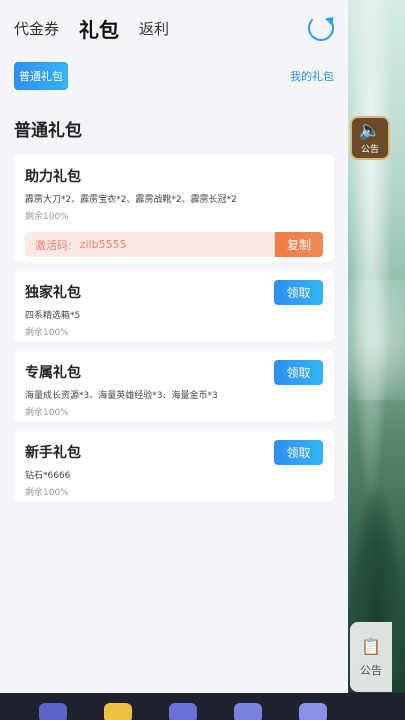  I want to click on my-gifts-link: 我的礼包, so click(312, 76).